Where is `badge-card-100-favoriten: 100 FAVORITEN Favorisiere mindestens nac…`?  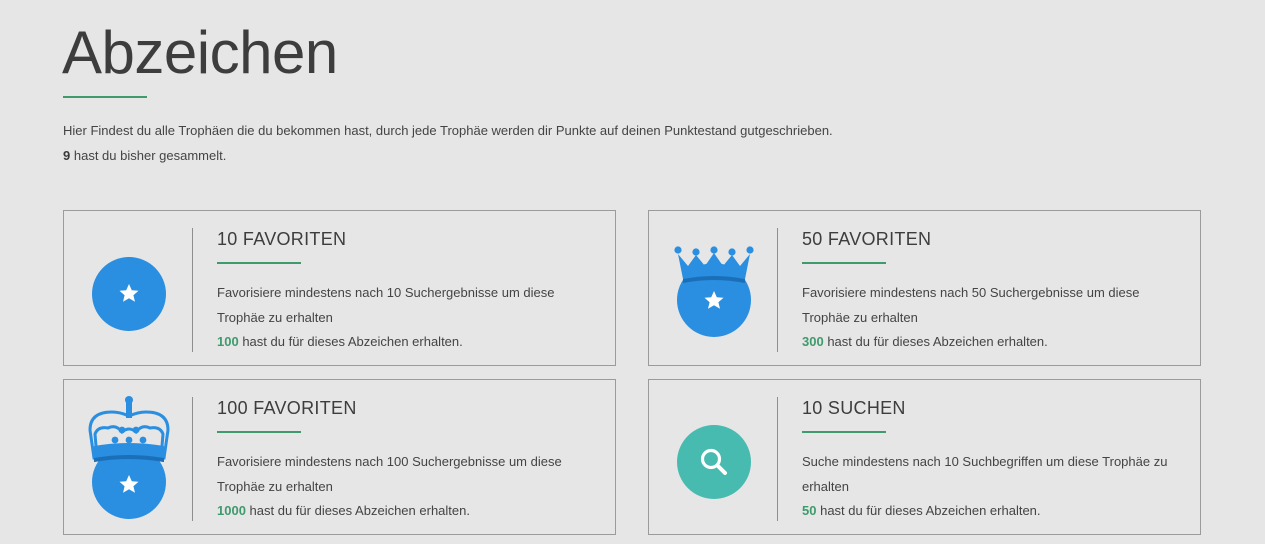
badge-card-100-favoriten: 100 FAVORITEN Favorisiere mindestens nac… is located at coordinates (339, 457).